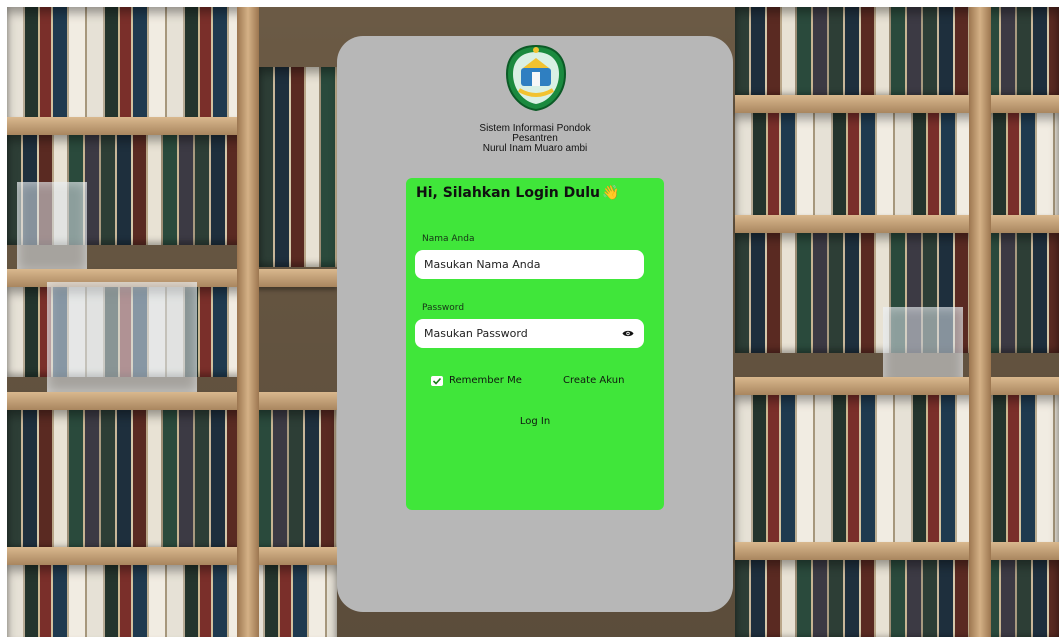 The height and width of the screenshot is (637, 1059). I want to click on greeting-text: Hi, Silahkan Login Dulu, so click(508, 193).